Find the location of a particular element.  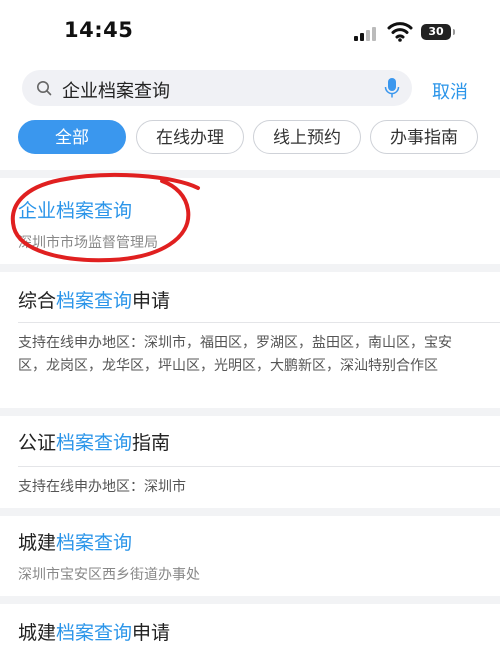

result-description: 支持在线申办地区：深圳市 is located at coordinates (102, 487).